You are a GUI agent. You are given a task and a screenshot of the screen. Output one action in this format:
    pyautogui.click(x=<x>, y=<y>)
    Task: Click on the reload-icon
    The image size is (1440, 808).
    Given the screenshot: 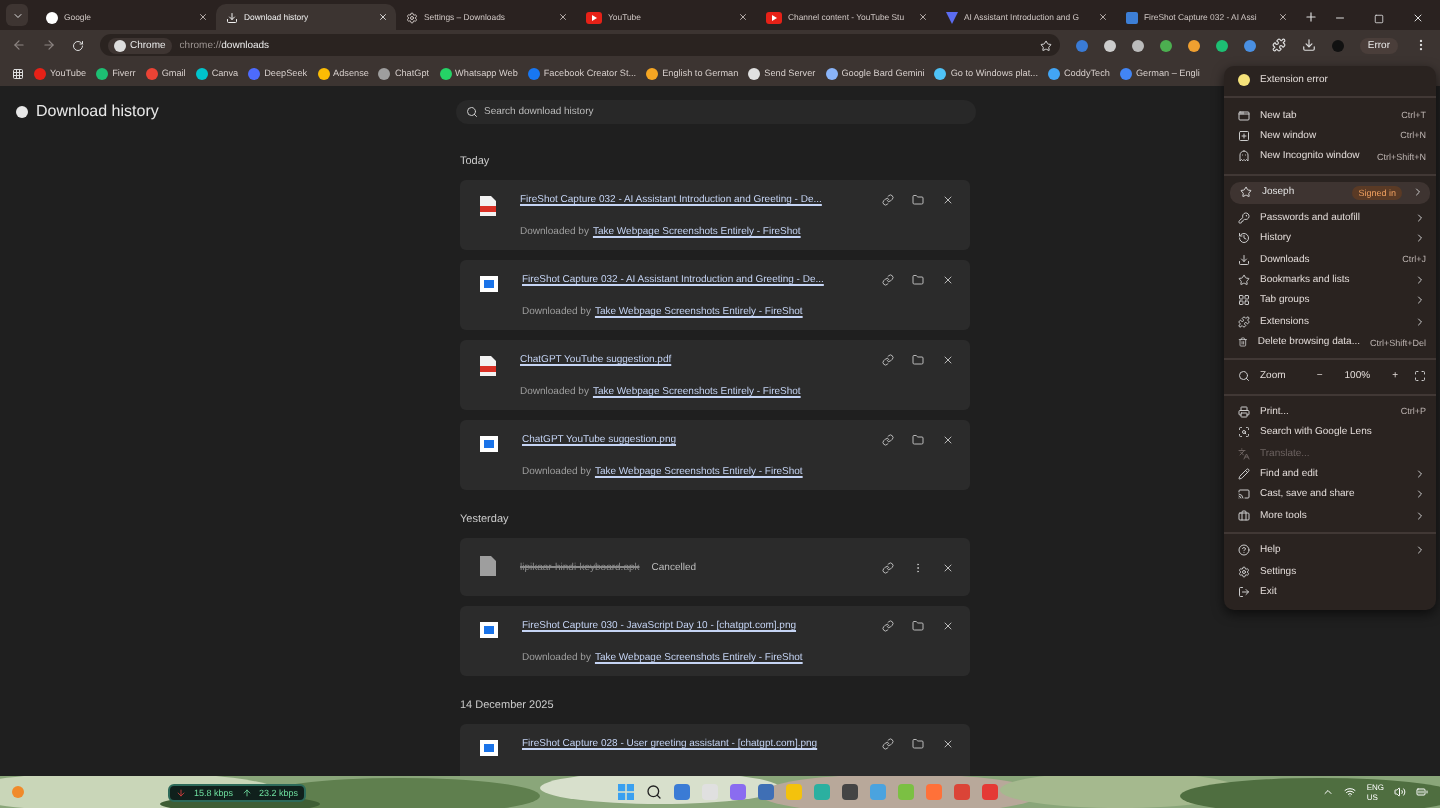 What is the action you would take?
    pyautogui.click(x=78, y=45)
    